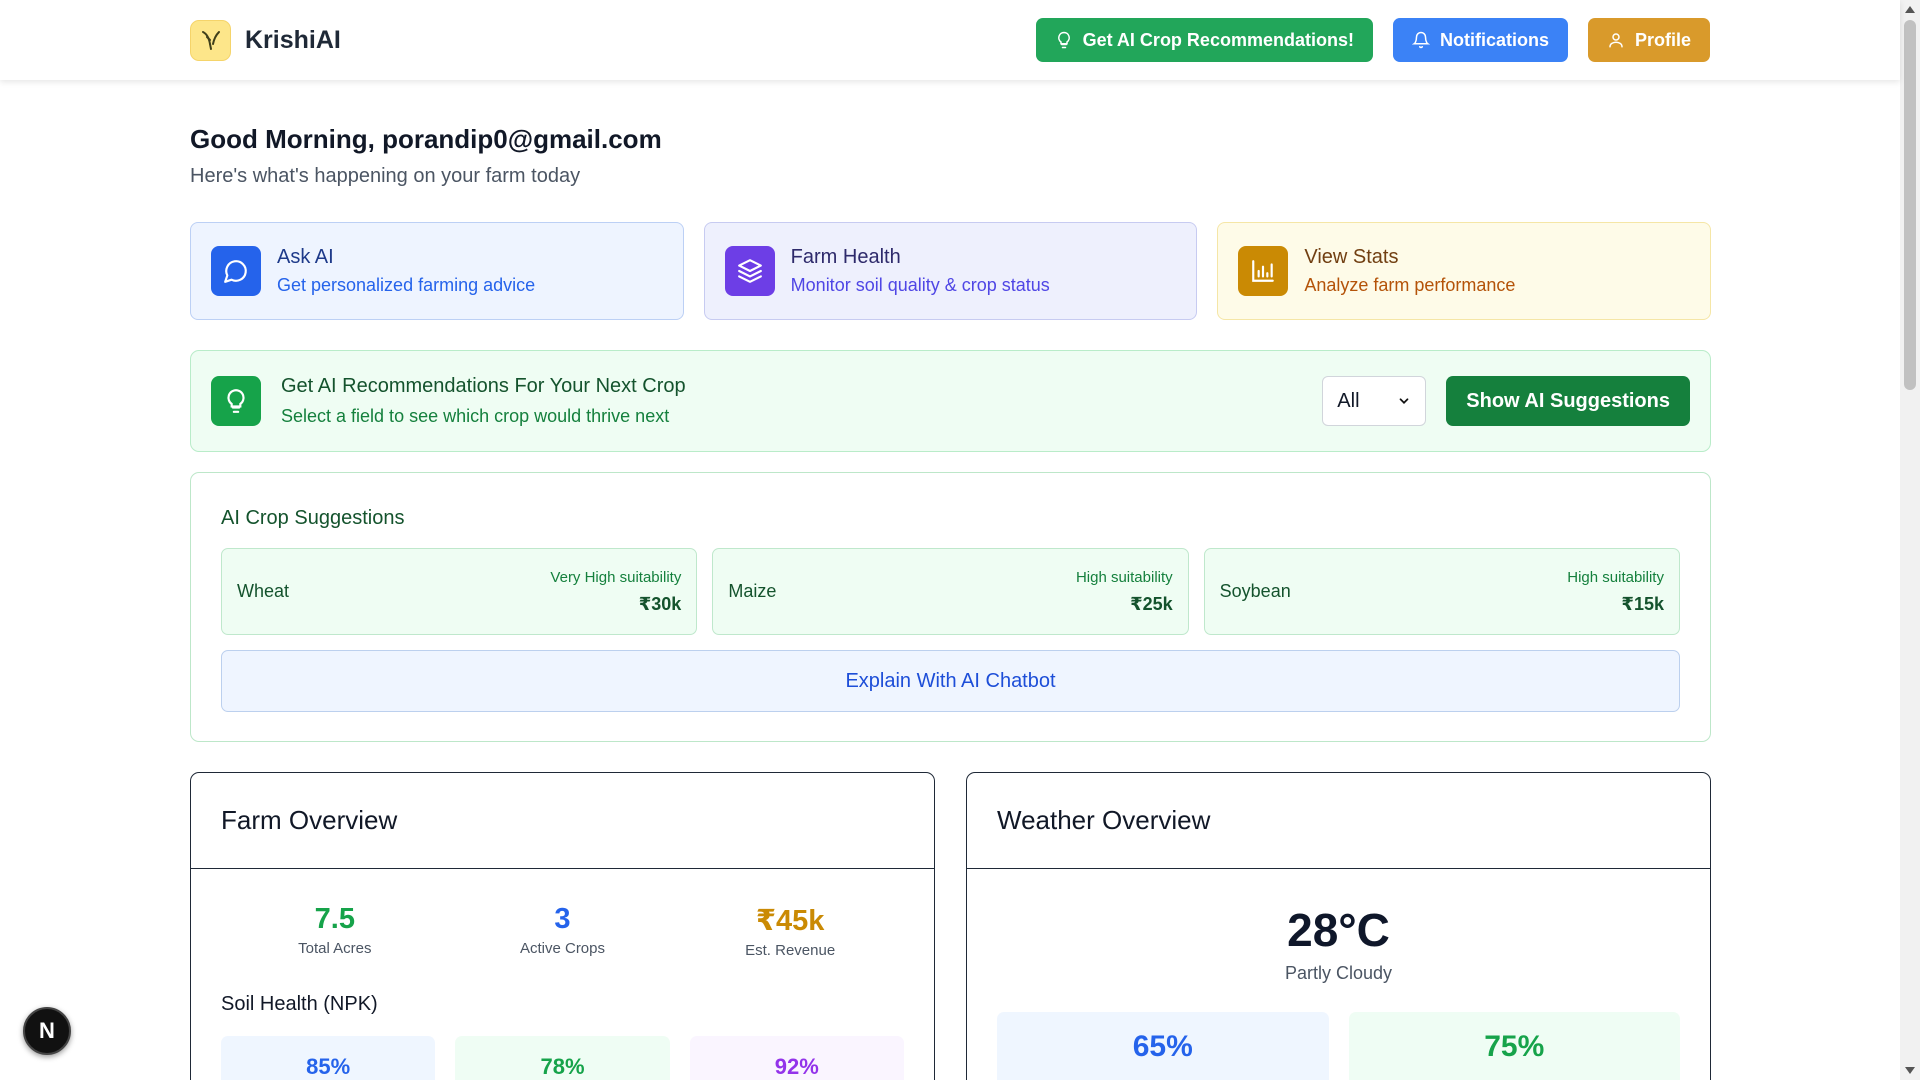  What do you see at coordinates (790, 950) in the screenshot?
I see `stat-label: Est. Revenue` at bounding box center [790, 950].